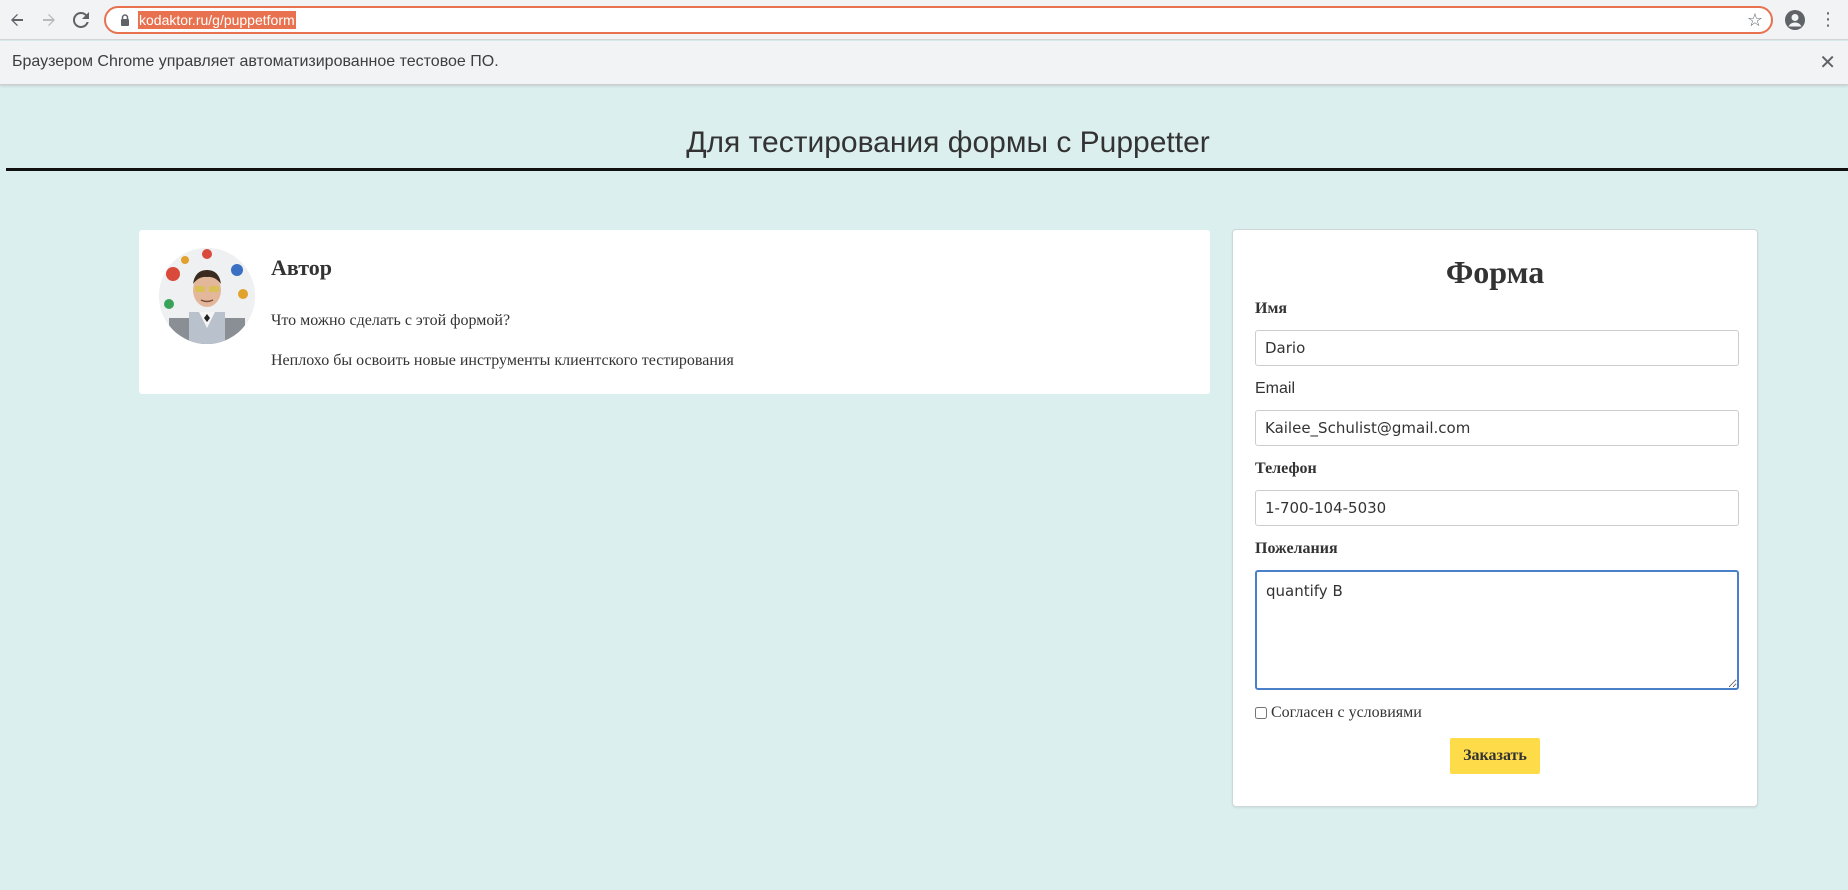  Describe the element at coordinates (1497, 508) in the screenshot. I see `phone-field` at that location.